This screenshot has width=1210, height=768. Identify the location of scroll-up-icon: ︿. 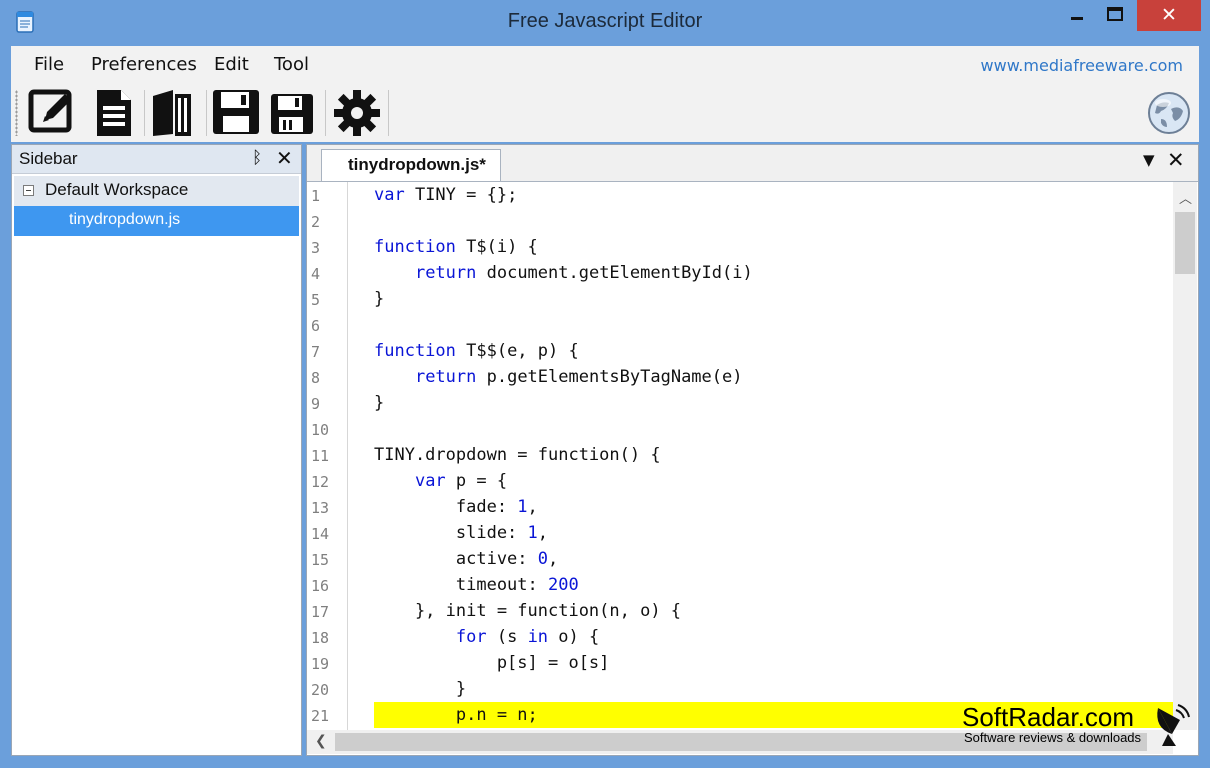
(1185, 197).